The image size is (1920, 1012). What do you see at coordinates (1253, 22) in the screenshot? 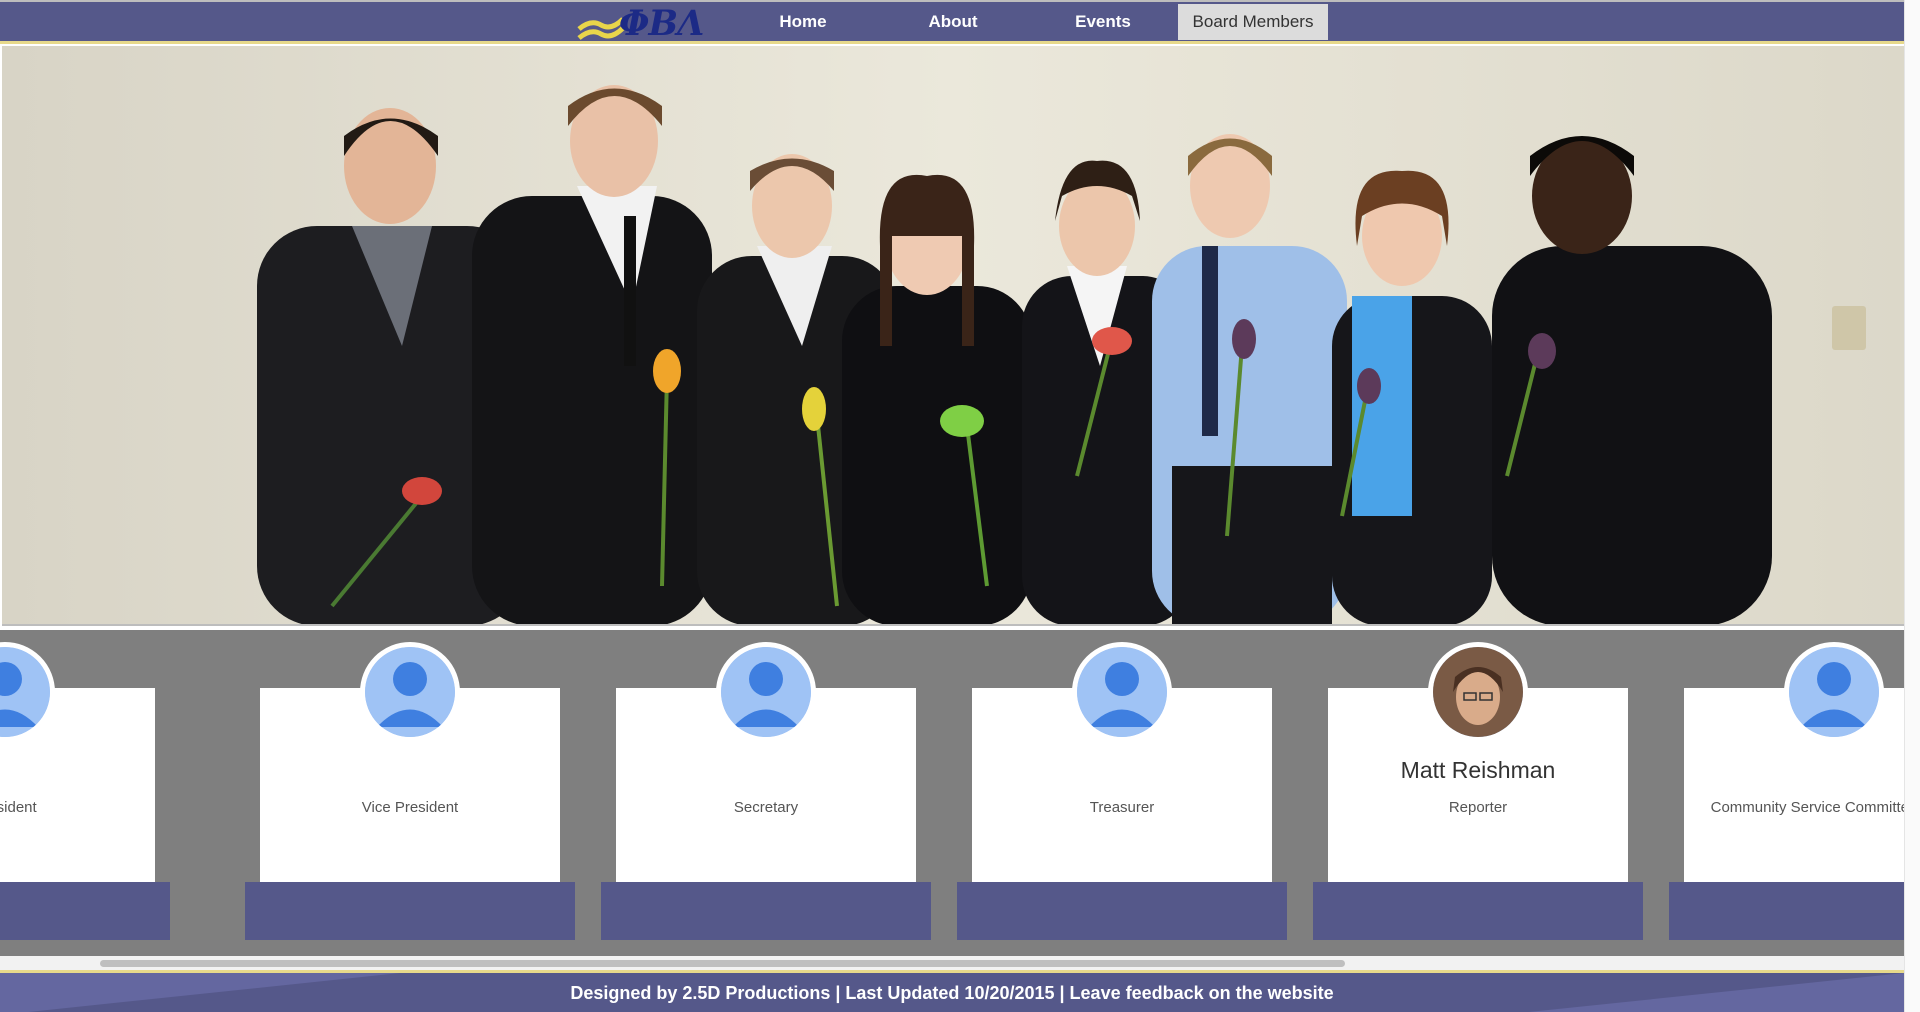
I see `nav-board-members: Board Members` at bounding box center [1253, 22].